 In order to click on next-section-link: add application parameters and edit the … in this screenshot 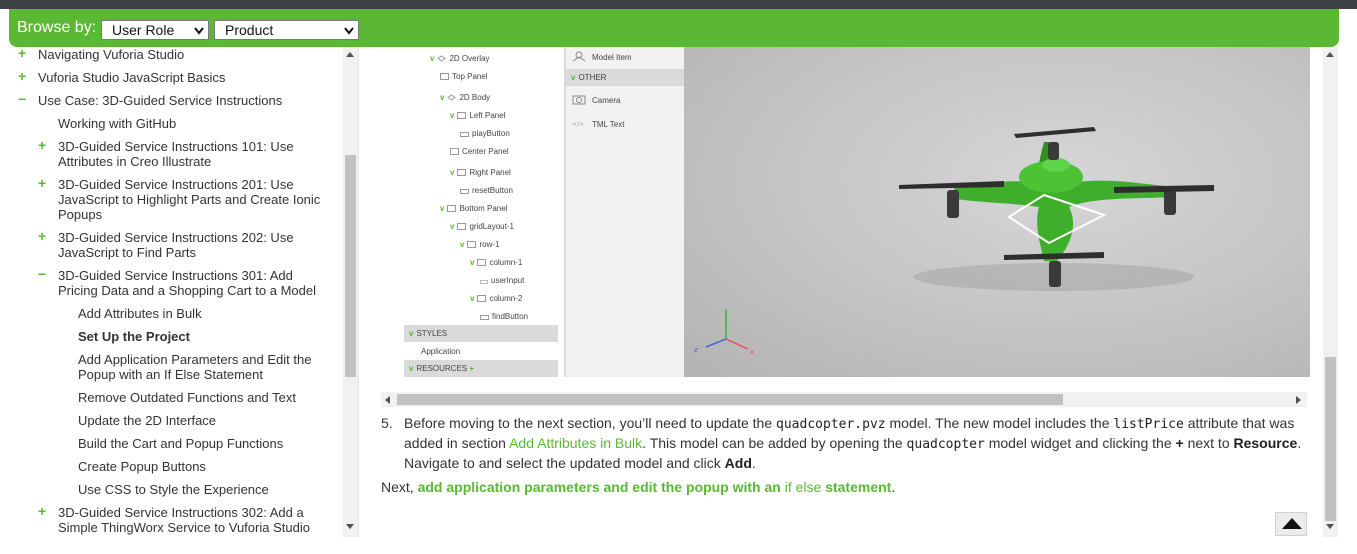, I will do `click(601, 487)`.